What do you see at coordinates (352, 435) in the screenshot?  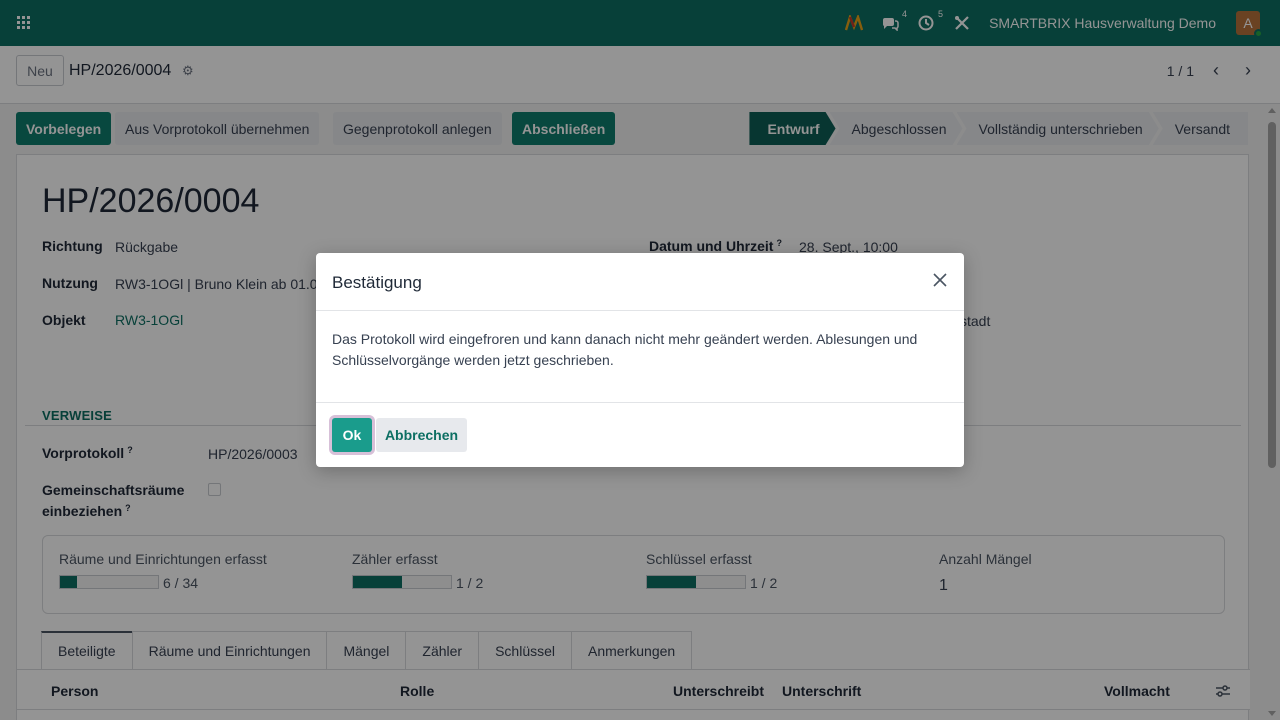 I see `ok-button: Ok` at bounding box center [352, 435].